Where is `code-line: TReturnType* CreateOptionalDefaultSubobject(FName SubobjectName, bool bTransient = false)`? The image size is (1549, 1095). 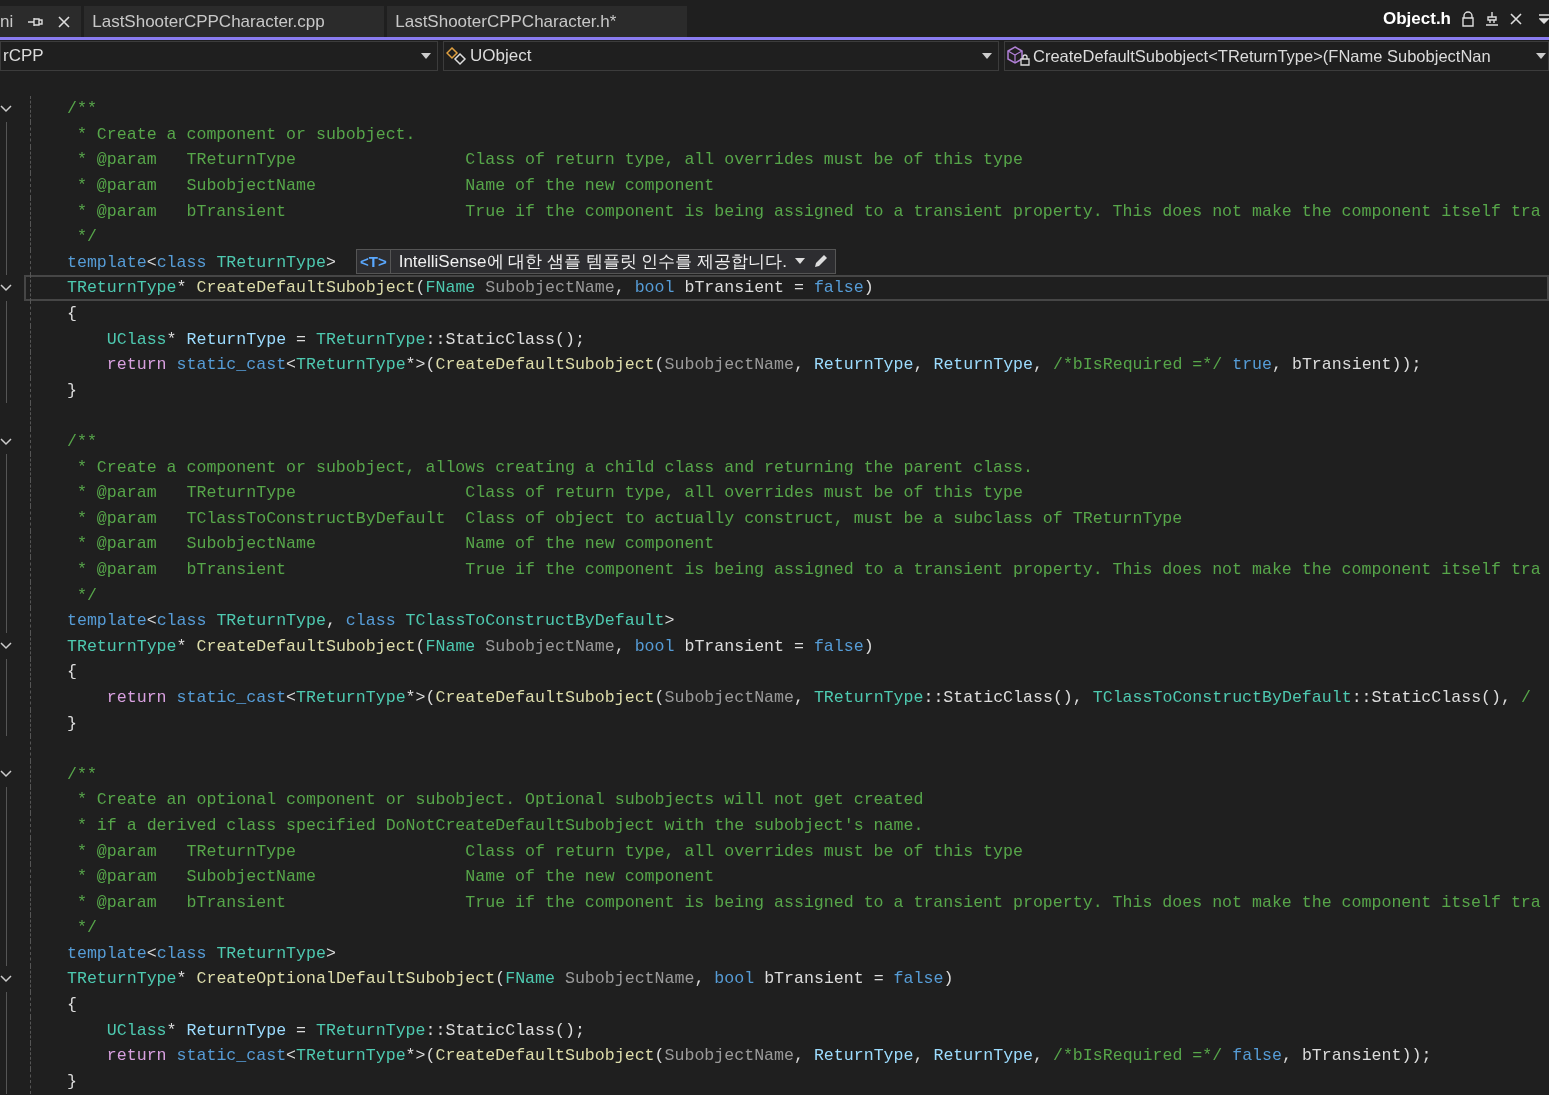
code-line: TReturnType* CreateOptionalDefaultSubobject(FName SubobjectName, bool bTransient = false) is located at coordinates (510, 979).